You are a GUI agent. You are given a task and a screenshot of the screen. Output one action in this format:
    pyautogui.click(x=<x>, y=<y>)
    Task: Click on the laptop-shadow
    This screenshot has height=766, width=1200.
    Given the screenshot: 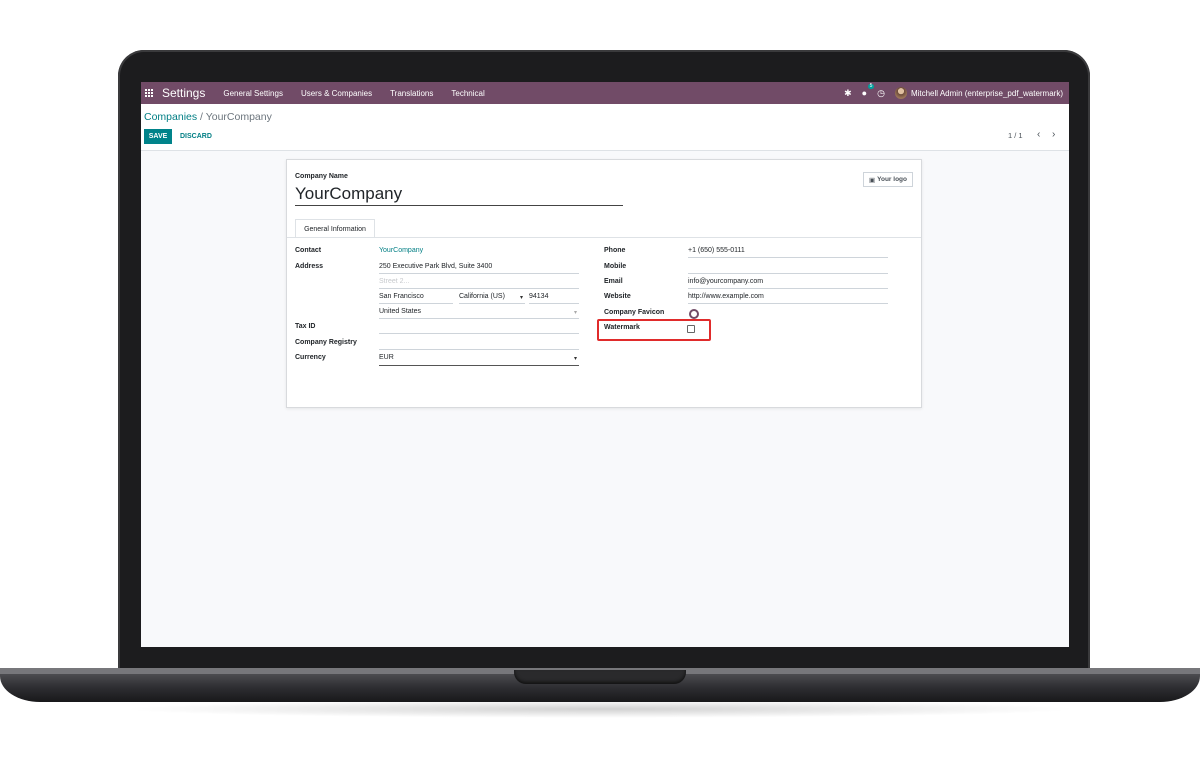 What is the action you would take?
    pyautogui.click(x=600, y=709)
    